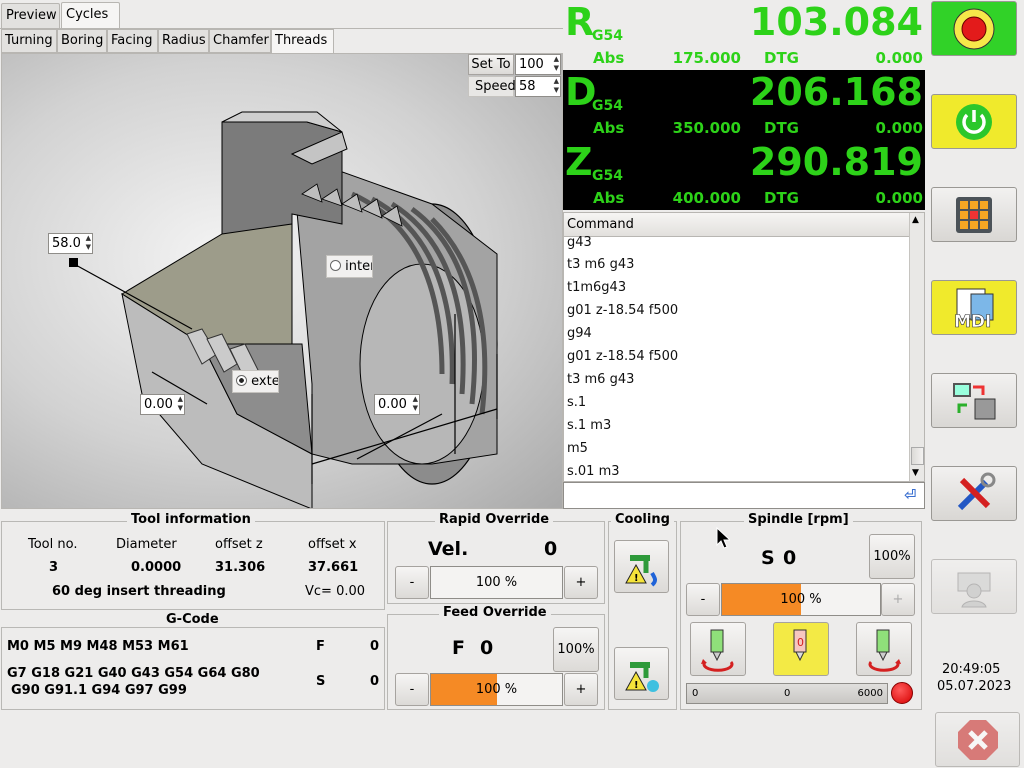  I want to click on command-history-item: s.1 m3, so click(589, 425).